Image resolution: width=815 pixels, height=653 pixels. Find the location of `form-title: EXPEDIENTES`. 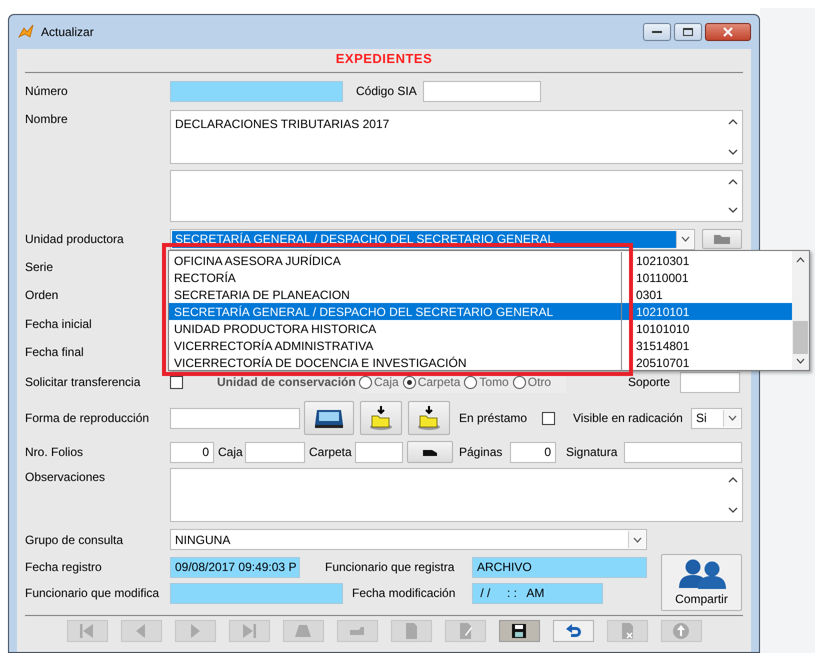

form-title: EXPEDIENTES is located at coordinates (384, 59).